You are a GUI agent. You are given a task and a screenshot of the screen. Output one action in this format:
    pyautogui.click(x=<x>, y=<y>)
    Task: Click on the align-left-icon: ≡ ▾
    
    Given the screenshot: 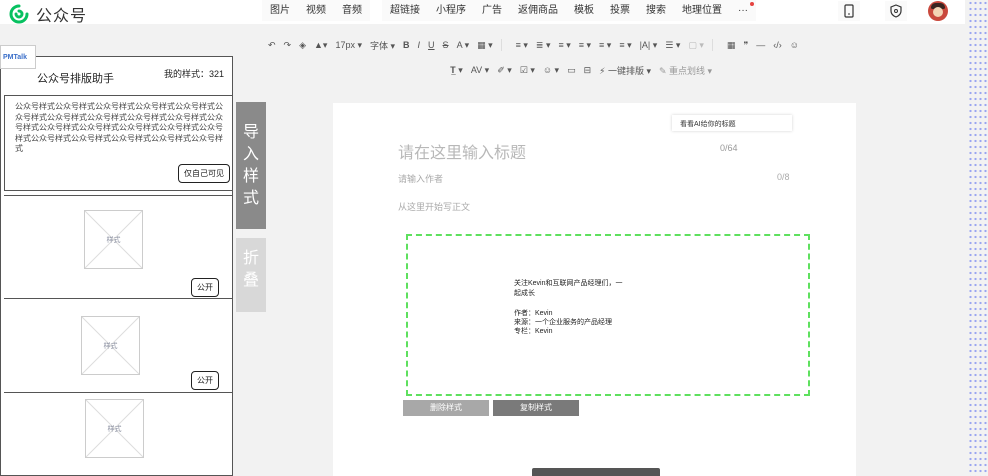 What is the action you would take?
    pyautogui.click(x=522, y=45)
    